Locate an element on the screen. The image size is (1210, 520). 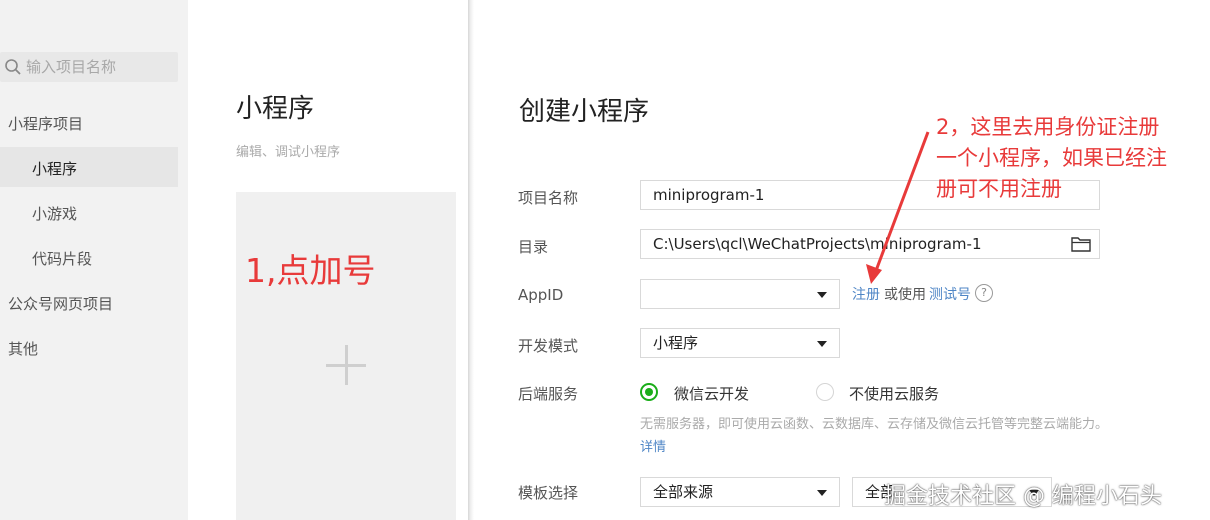
search-box is located at coordinates (89, 67).